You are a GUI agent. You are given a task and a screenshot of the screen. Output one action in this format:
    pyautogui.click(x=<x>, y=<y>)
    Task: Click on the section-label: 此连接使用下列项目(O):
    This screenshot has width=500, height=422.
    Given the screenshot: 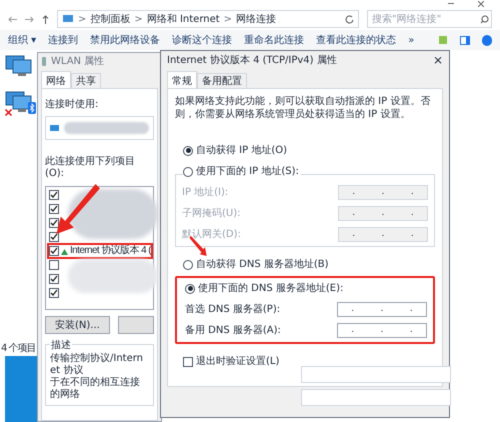 What is the action you would take?
    pyautogui.click(x=90, y=168)
    